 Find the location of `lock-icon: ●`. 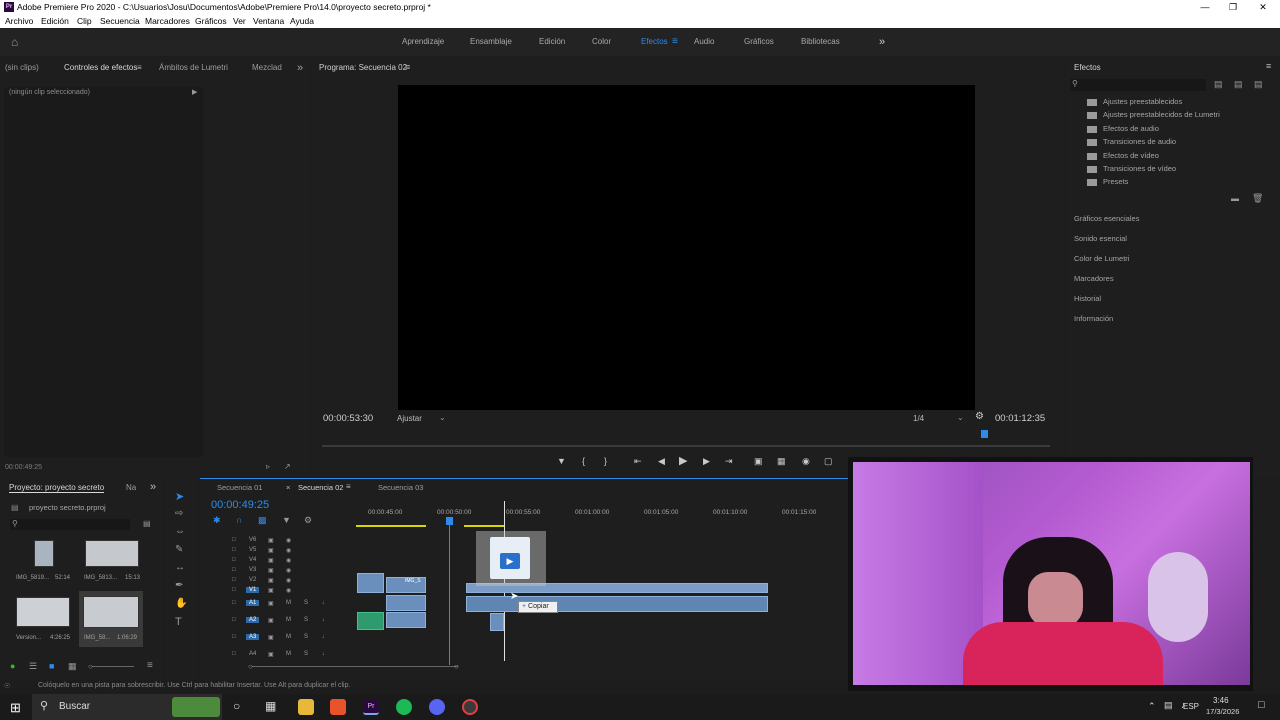

lock-icon: ● is located at coordinates (12, 666).